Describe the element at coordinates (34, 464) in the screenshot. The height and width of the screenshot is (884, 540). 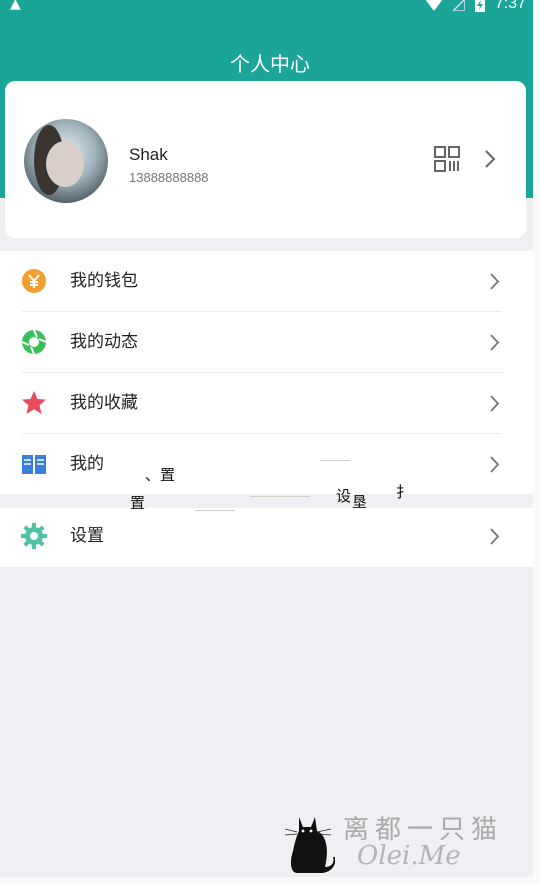
I see `book-icon` at that location.